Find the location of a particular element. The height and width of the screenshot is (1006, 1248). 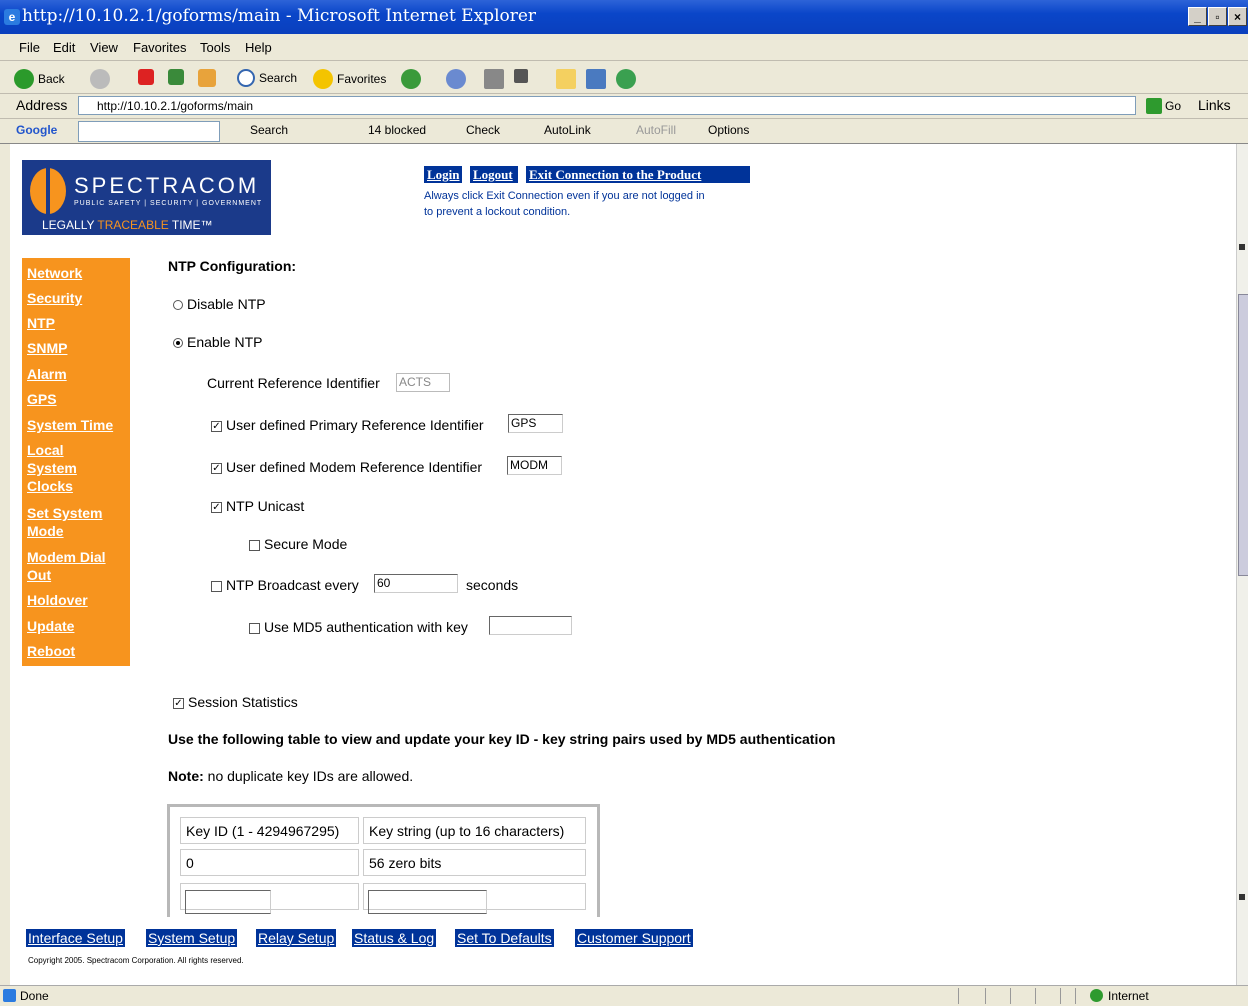

favorites-button: Favorites is located at coordinates (349, 79).